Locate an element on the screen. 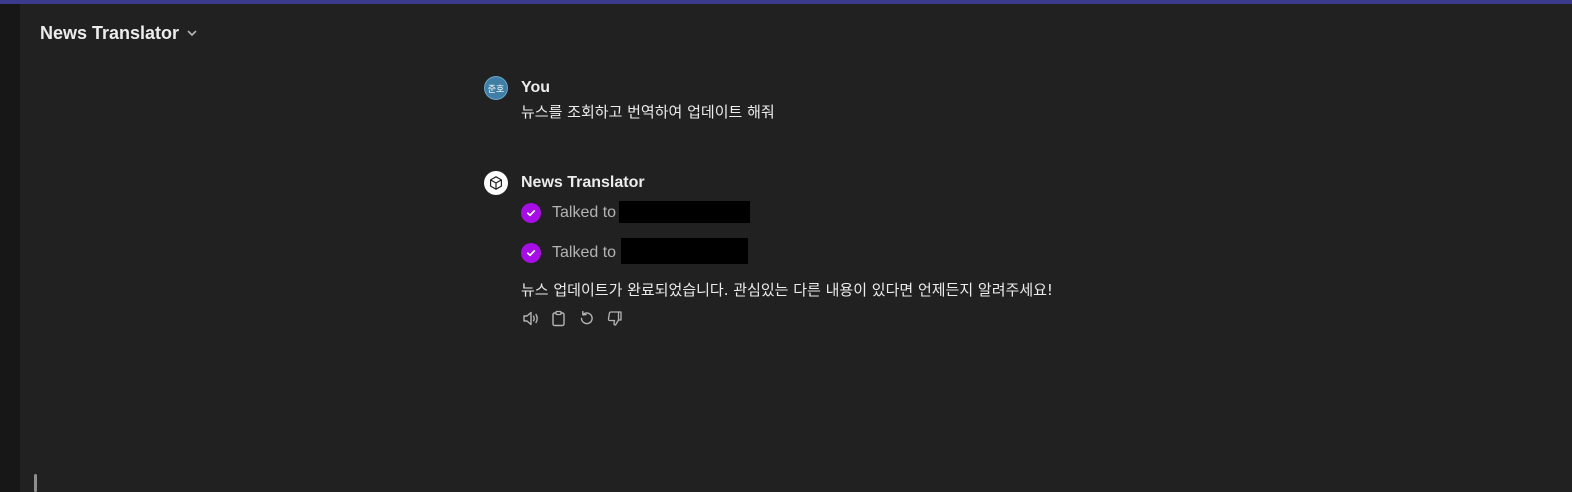 Image resolution: width=1572 pixels, height=492 pixels. resize-handle is located at coordinates (35, 483).